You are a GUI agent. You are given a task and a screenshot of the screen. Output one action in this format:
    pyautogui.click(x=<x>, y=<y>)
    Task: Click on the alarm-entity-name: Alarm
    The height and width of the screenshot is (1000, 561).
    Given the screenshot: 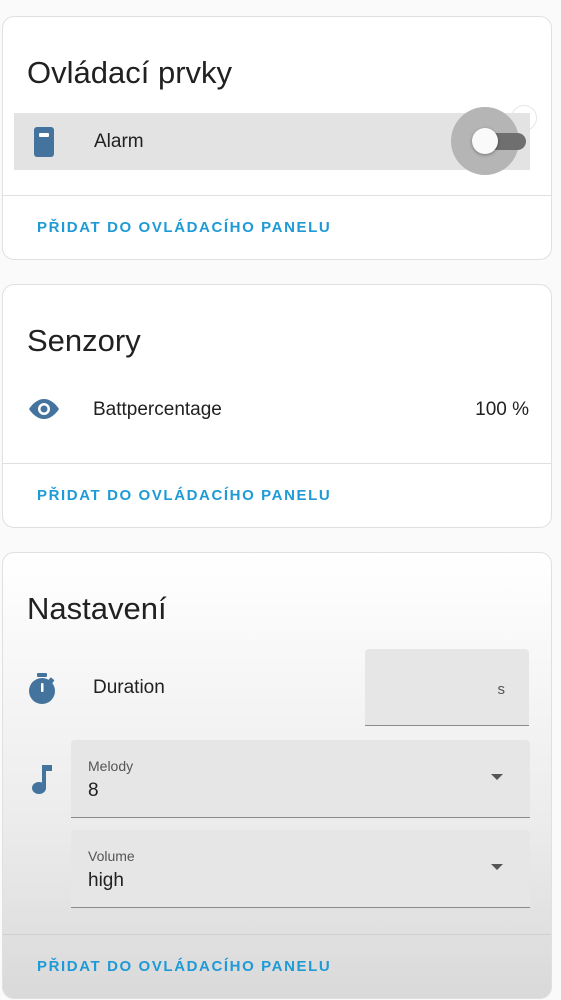 What is the action you would take?
    pyautogui.click(x=119, y=141)
    